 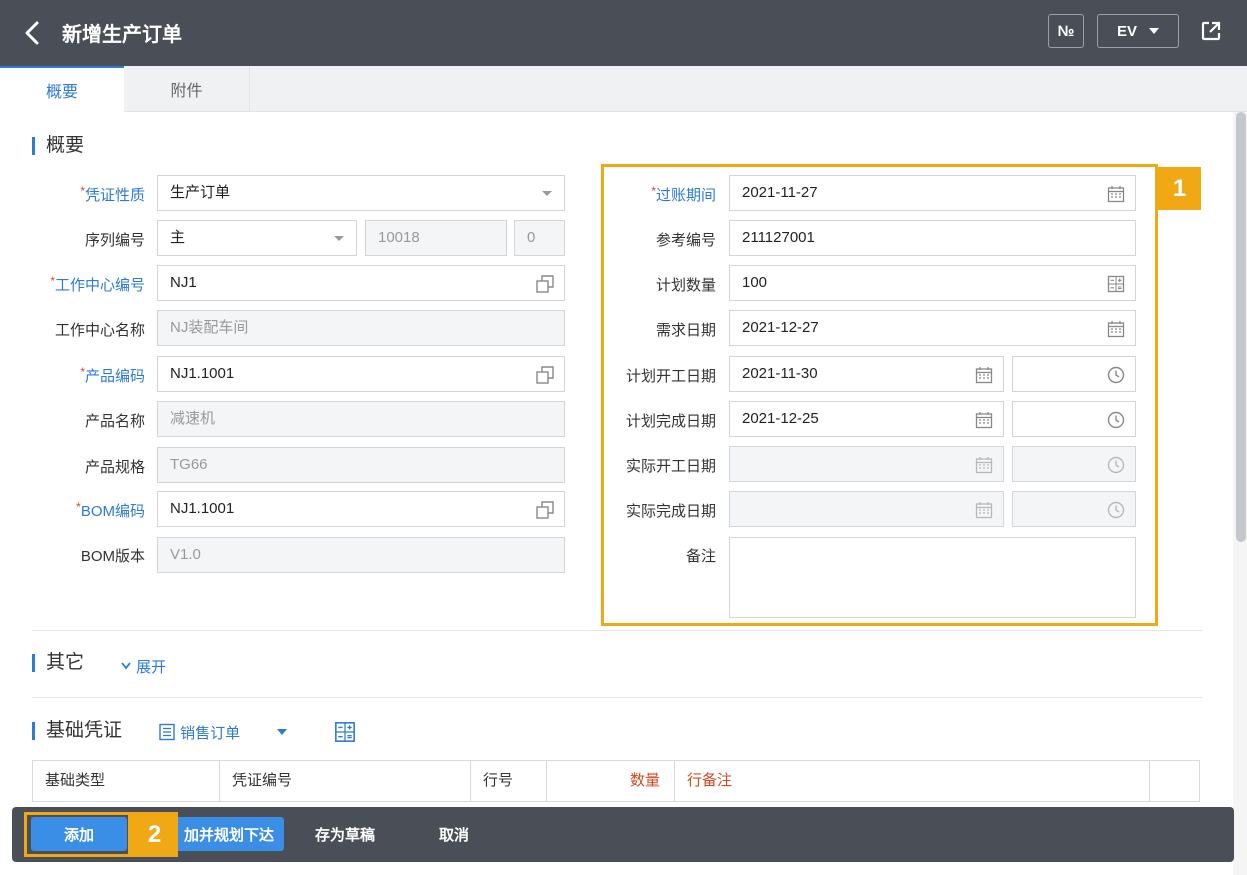 I want to click on product-spec-field: TG66, so click(x=361, y=465).